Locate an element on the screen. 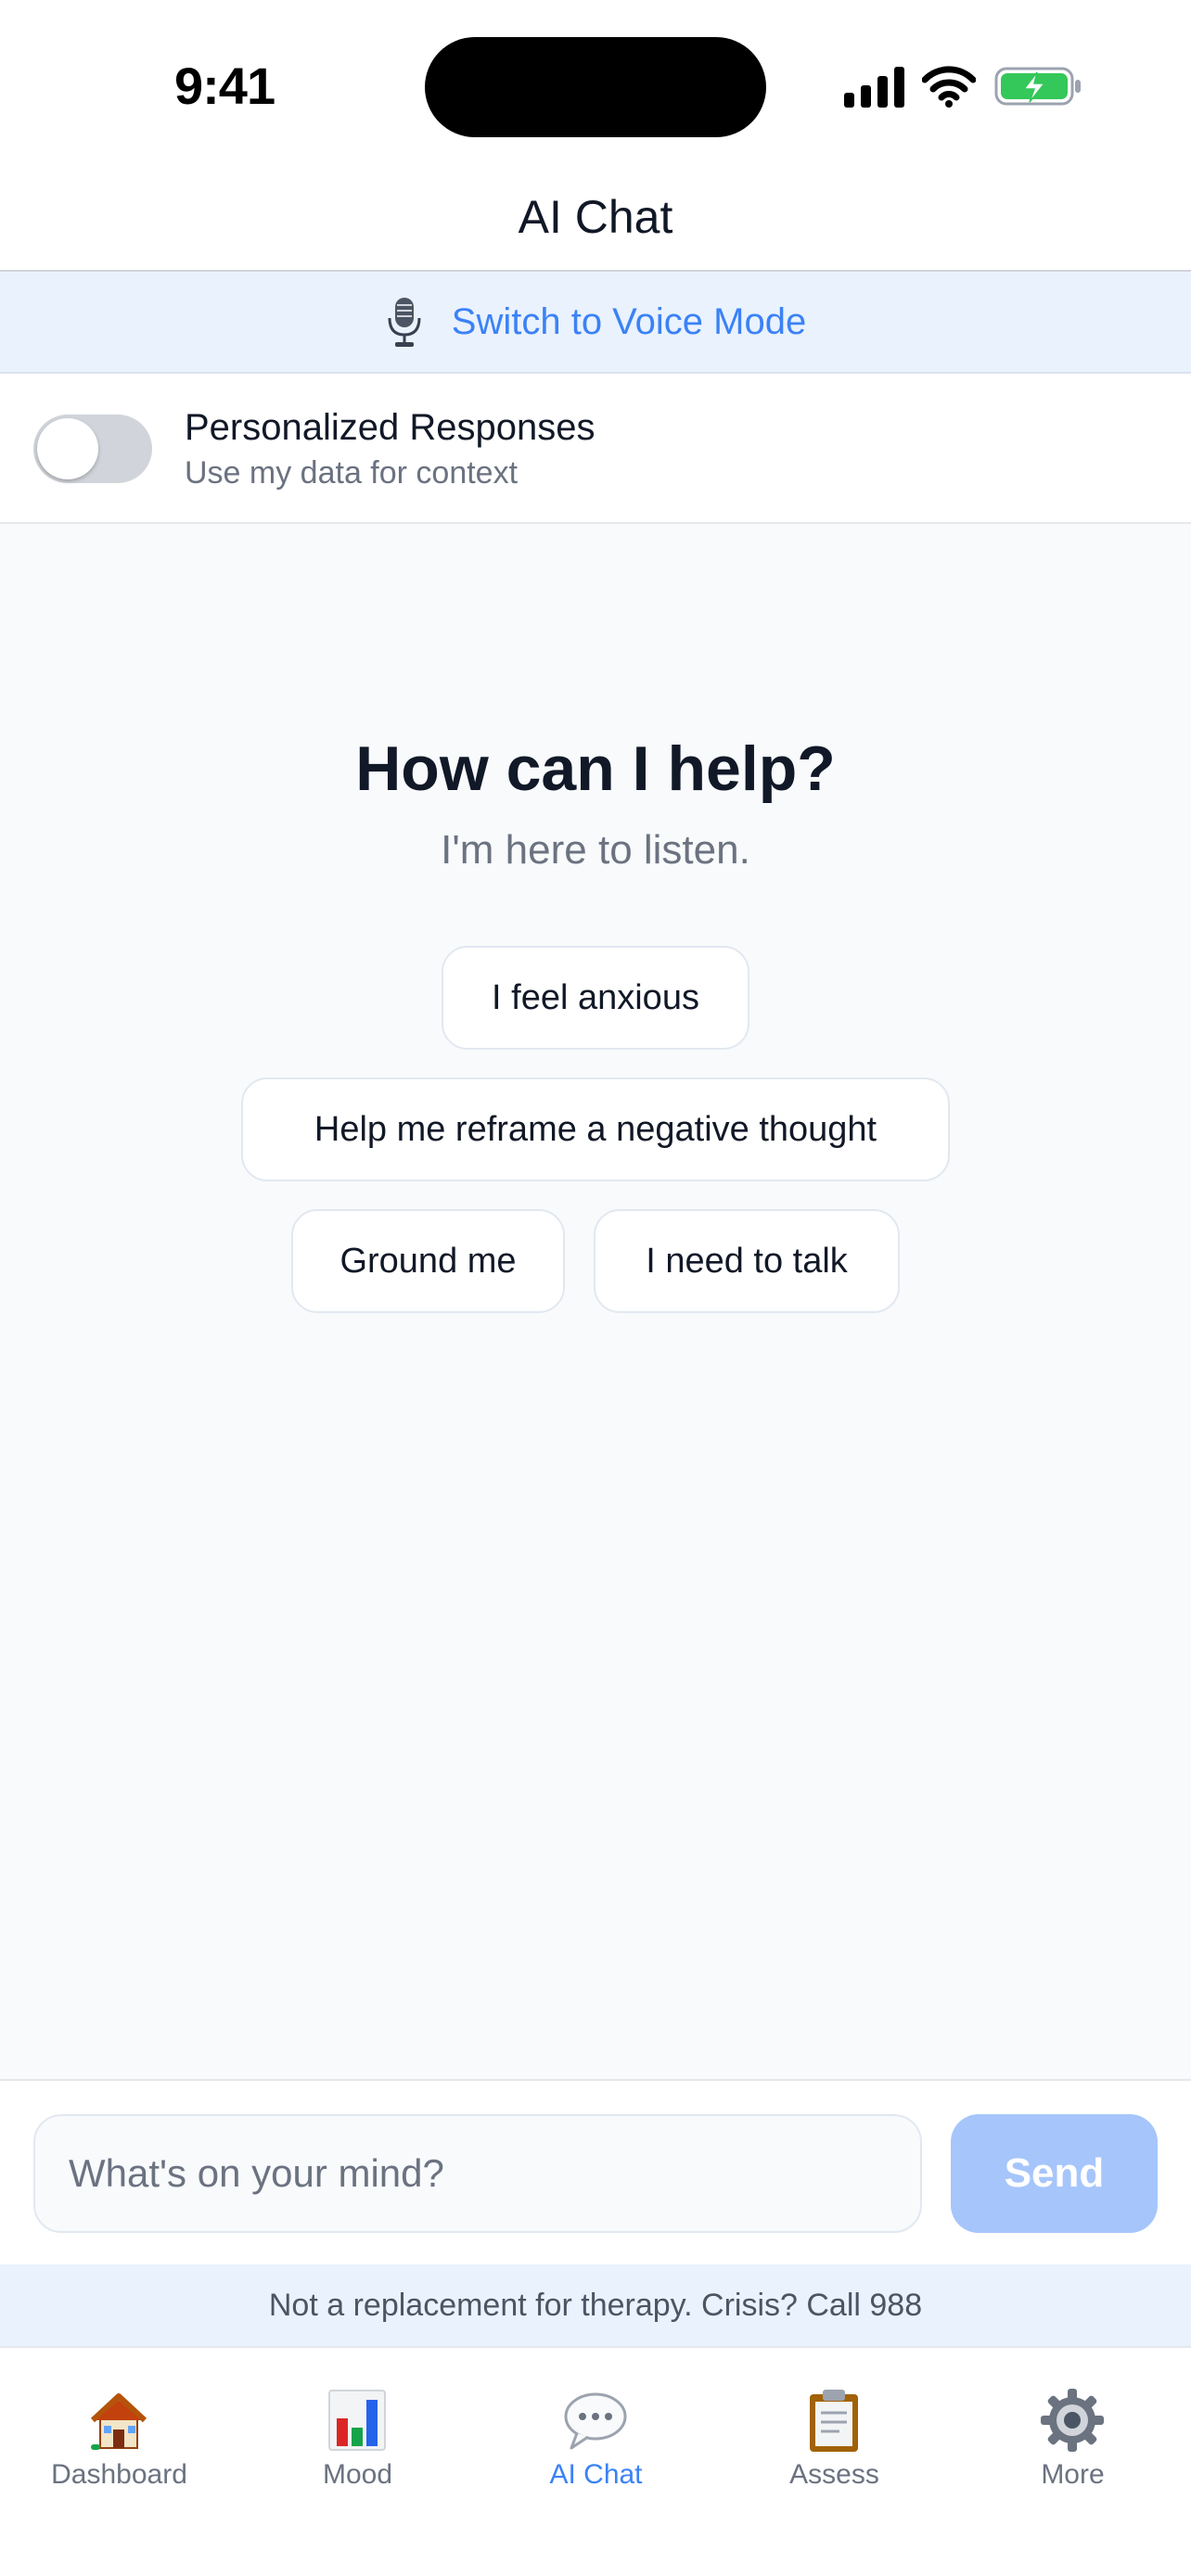 The width and height of the screenshot is (1191, 2576). app-header: AI Chat is located at coordinates (595, 212).